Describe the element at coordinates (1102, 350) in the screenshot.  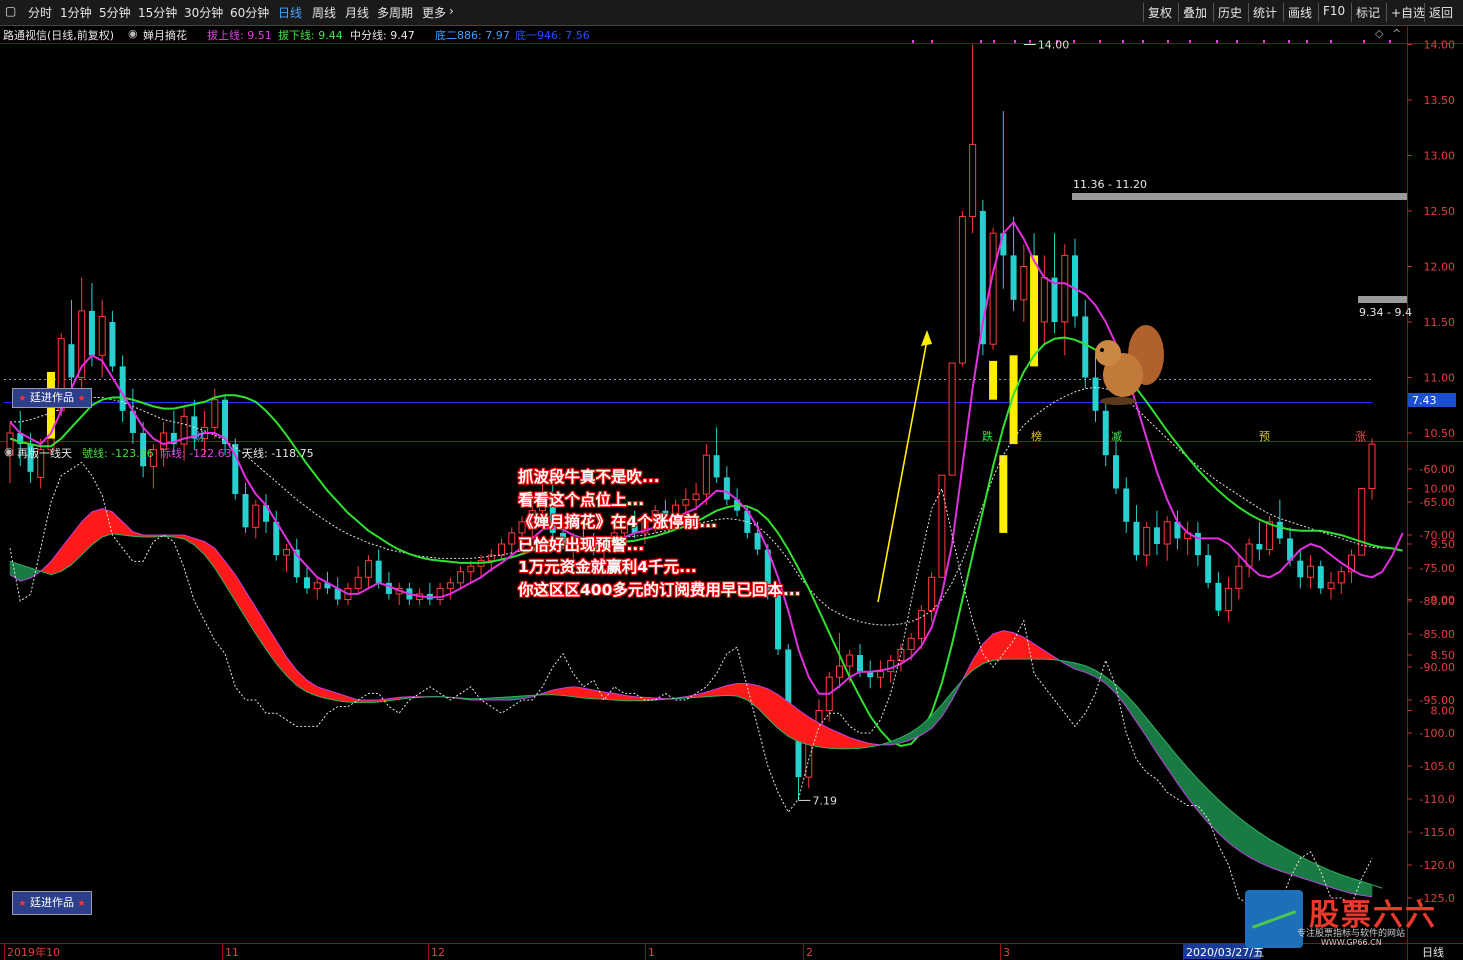
I see `squirrel-eye` at that location.